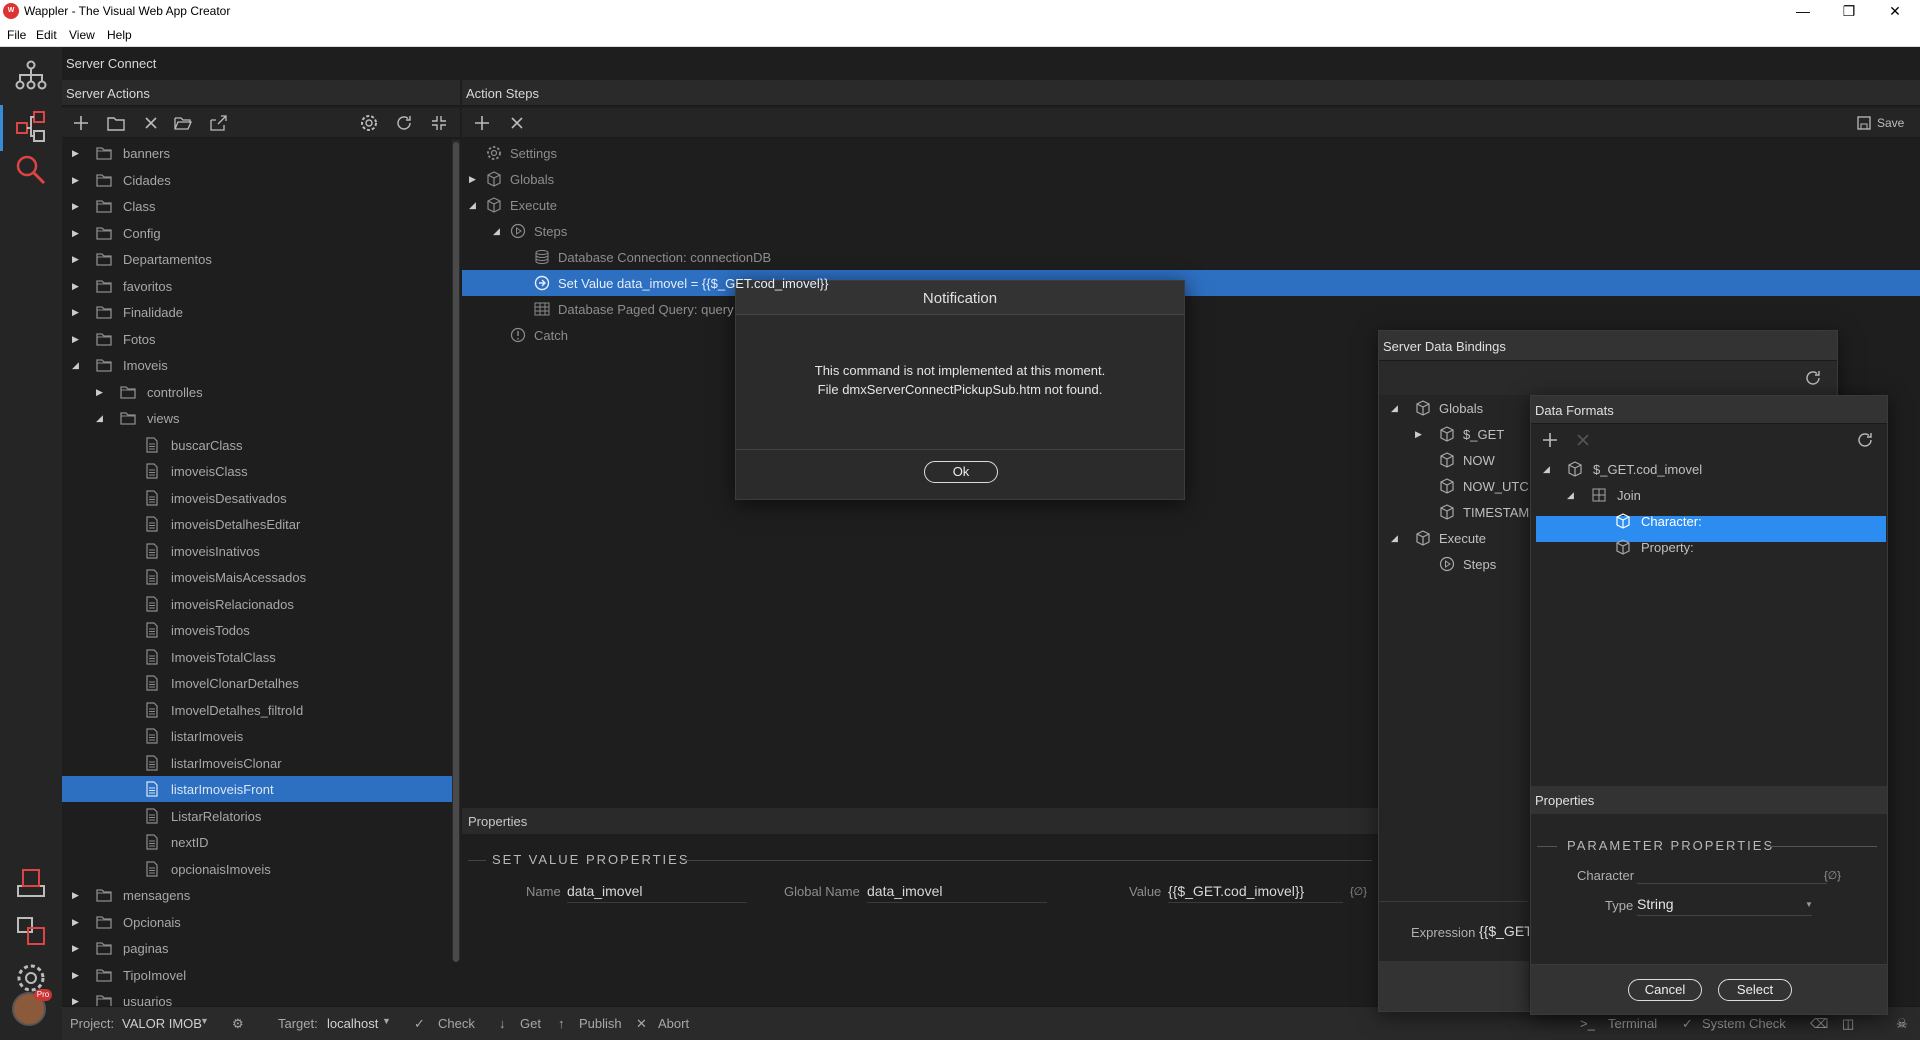 The height and width of the screenshot is (1040, 1920). I want to click on binding-row: NOW, so click(1454, 460).